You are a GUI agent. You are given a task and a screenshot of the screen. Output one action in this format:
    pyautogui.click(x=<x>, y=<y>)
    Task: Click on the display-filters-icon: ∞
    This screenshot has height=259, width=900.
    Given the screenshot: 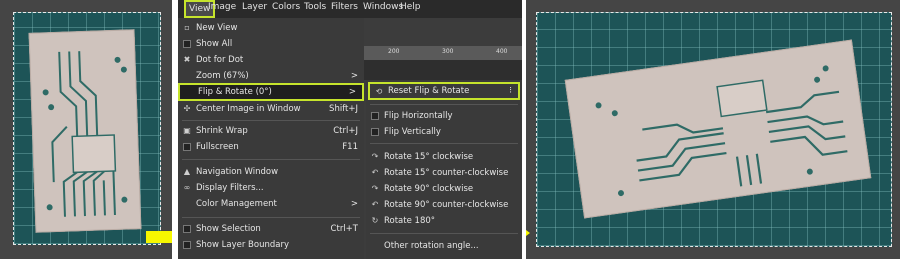 What is the action you would take?
    pyautogui.click(x=187, y=187)
    